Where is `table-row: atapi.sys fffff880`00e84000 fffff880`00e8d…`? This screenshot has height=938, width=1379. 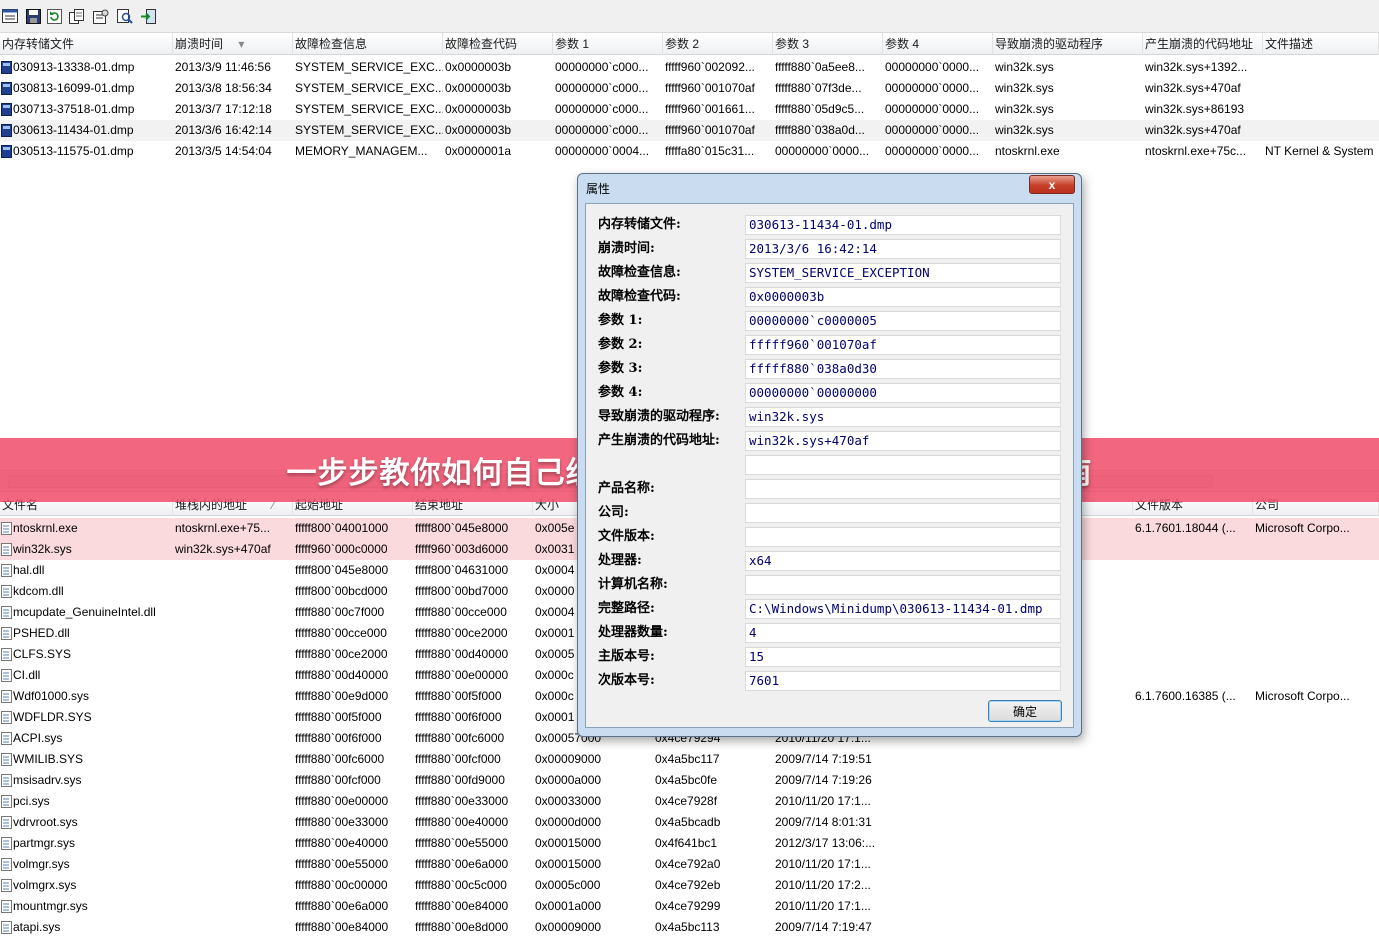 table-row: atapi.sys fffff880`00e84000 fffff880`00e8d… is located at coordinates (689, 927).